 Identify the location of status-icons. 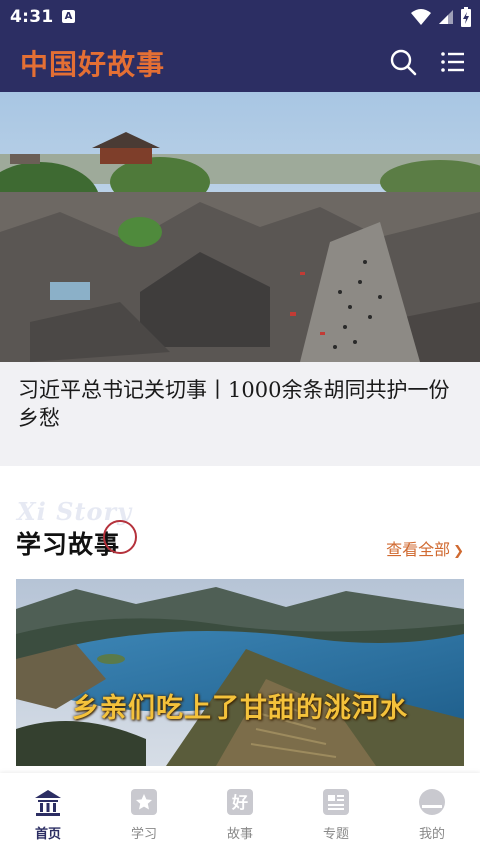
(441, 17).